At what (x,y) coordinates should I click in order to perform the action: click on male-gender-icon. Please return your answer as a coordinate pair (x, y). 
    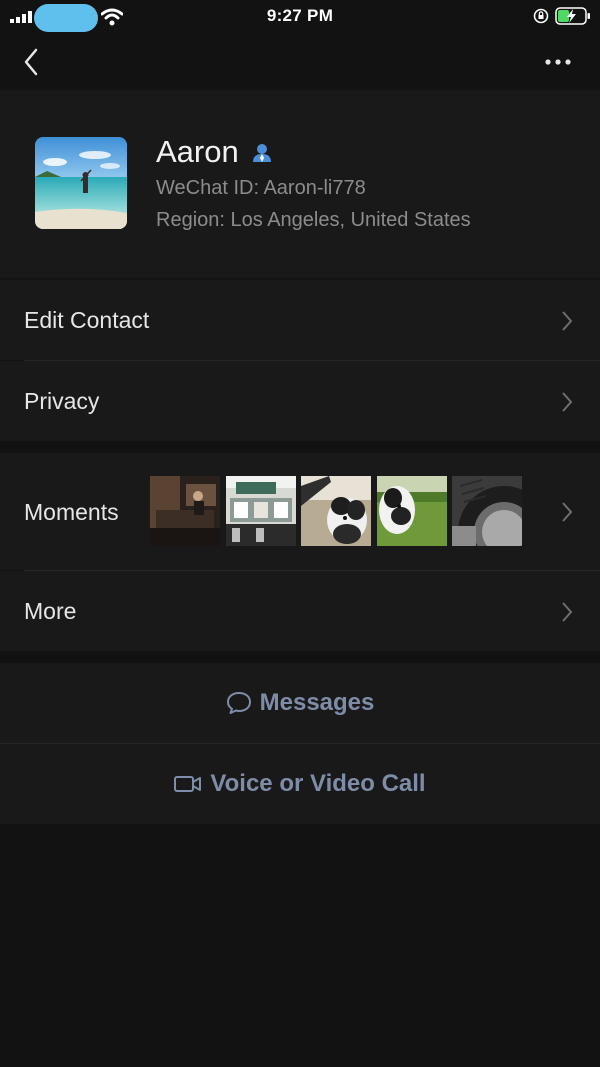
    Looking at the image, I should click on (261, 153).